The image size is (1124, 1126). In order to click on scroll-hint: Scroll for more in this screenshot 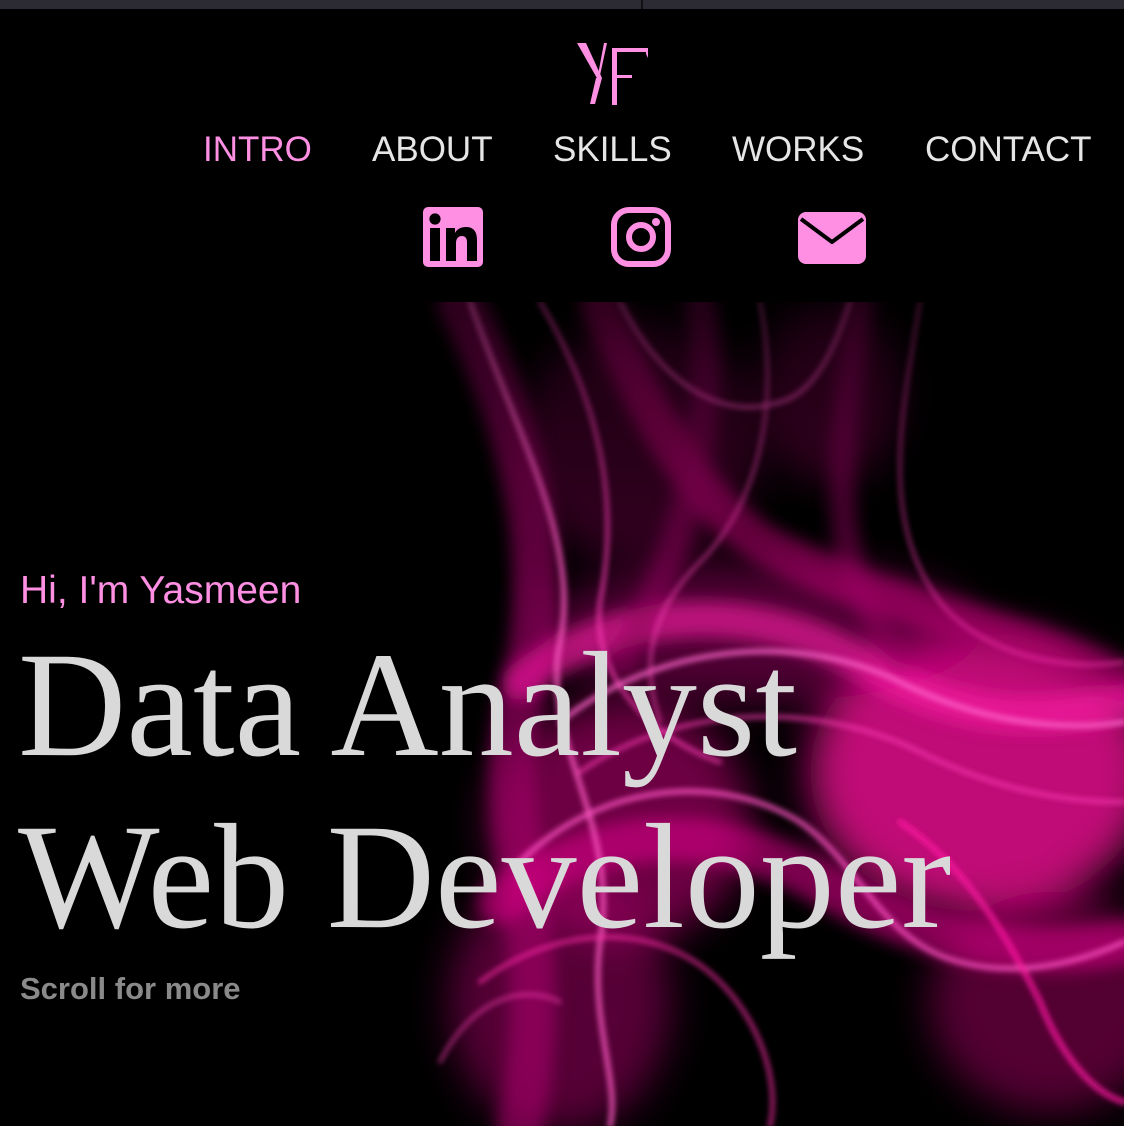, I will do `click(130, 988)`.